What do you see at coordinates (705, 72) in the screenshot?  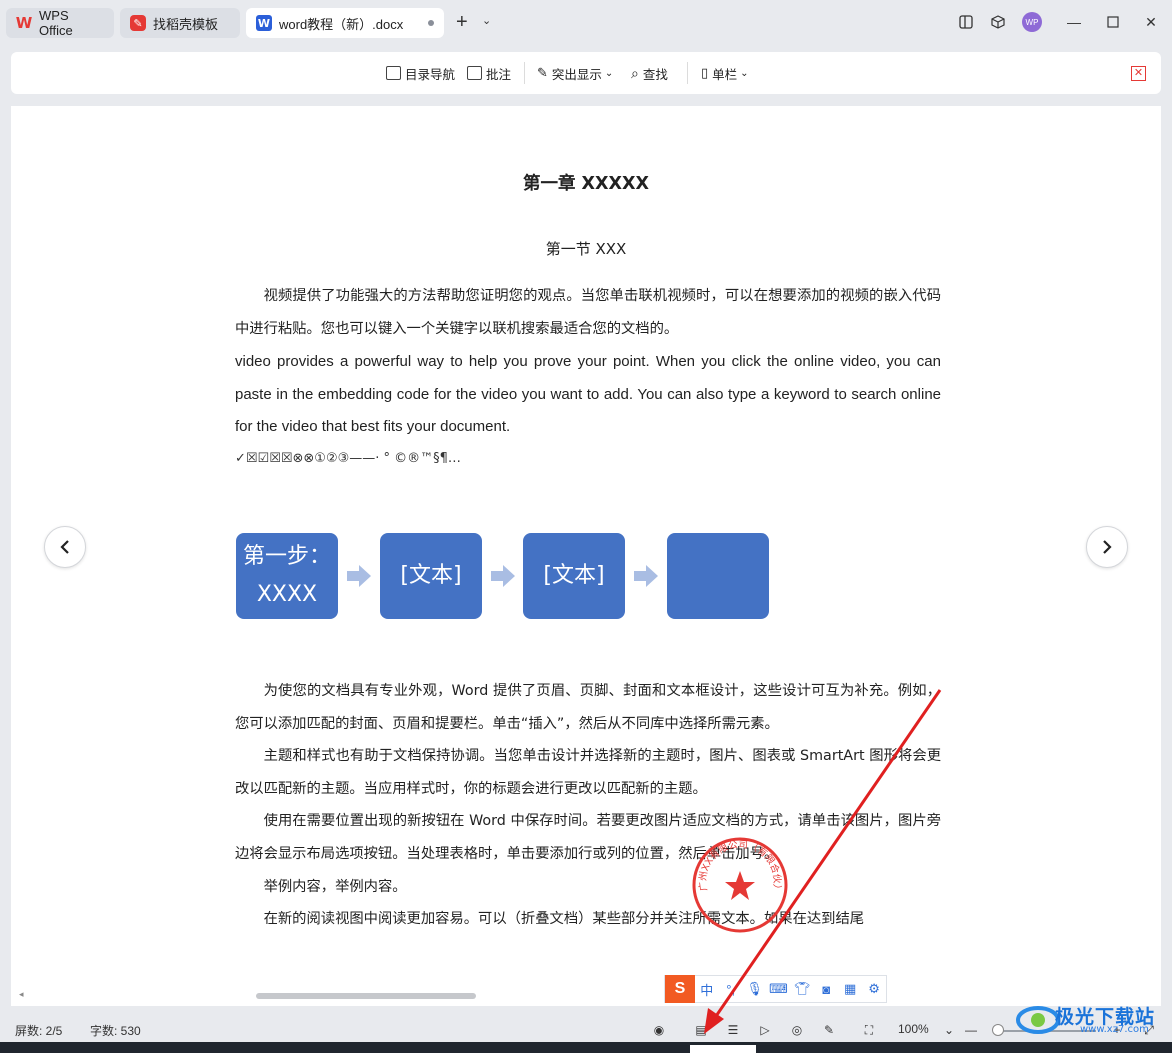 I see `page-icon: ▯` at bounding box center [705, 72].